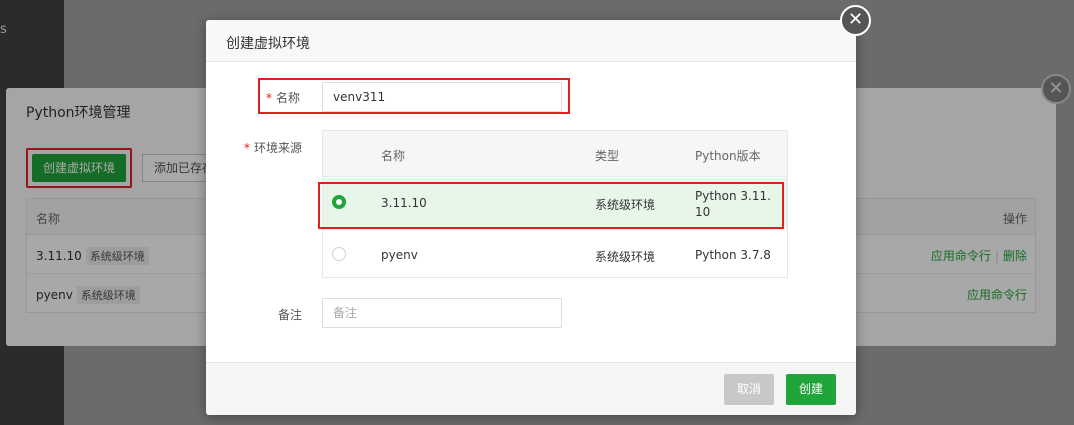 The width and height of the screenshot is (1074, 425). Describe the element at coordinates (625, 257) in the screenshot. I see `source-type: 系统级环境` at that location.